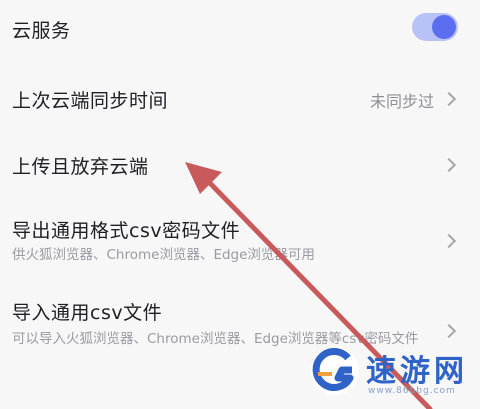  I want to click on last-sync-title: 上次云端同步时间, so click(90, 101).